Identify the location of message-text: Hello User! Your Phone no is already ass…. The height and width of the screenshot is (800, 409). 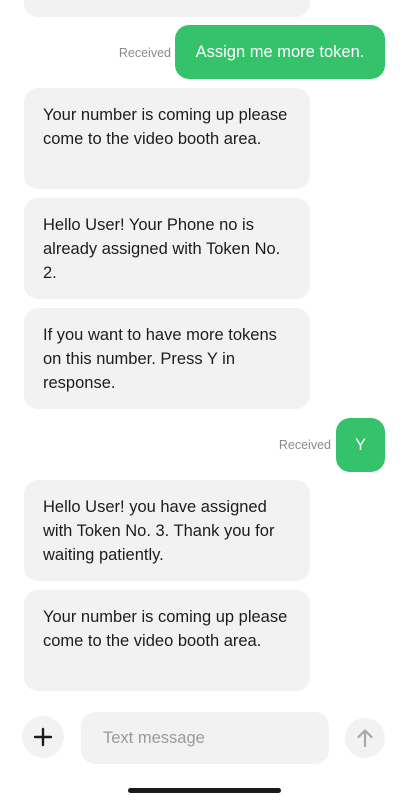
(162, 249).